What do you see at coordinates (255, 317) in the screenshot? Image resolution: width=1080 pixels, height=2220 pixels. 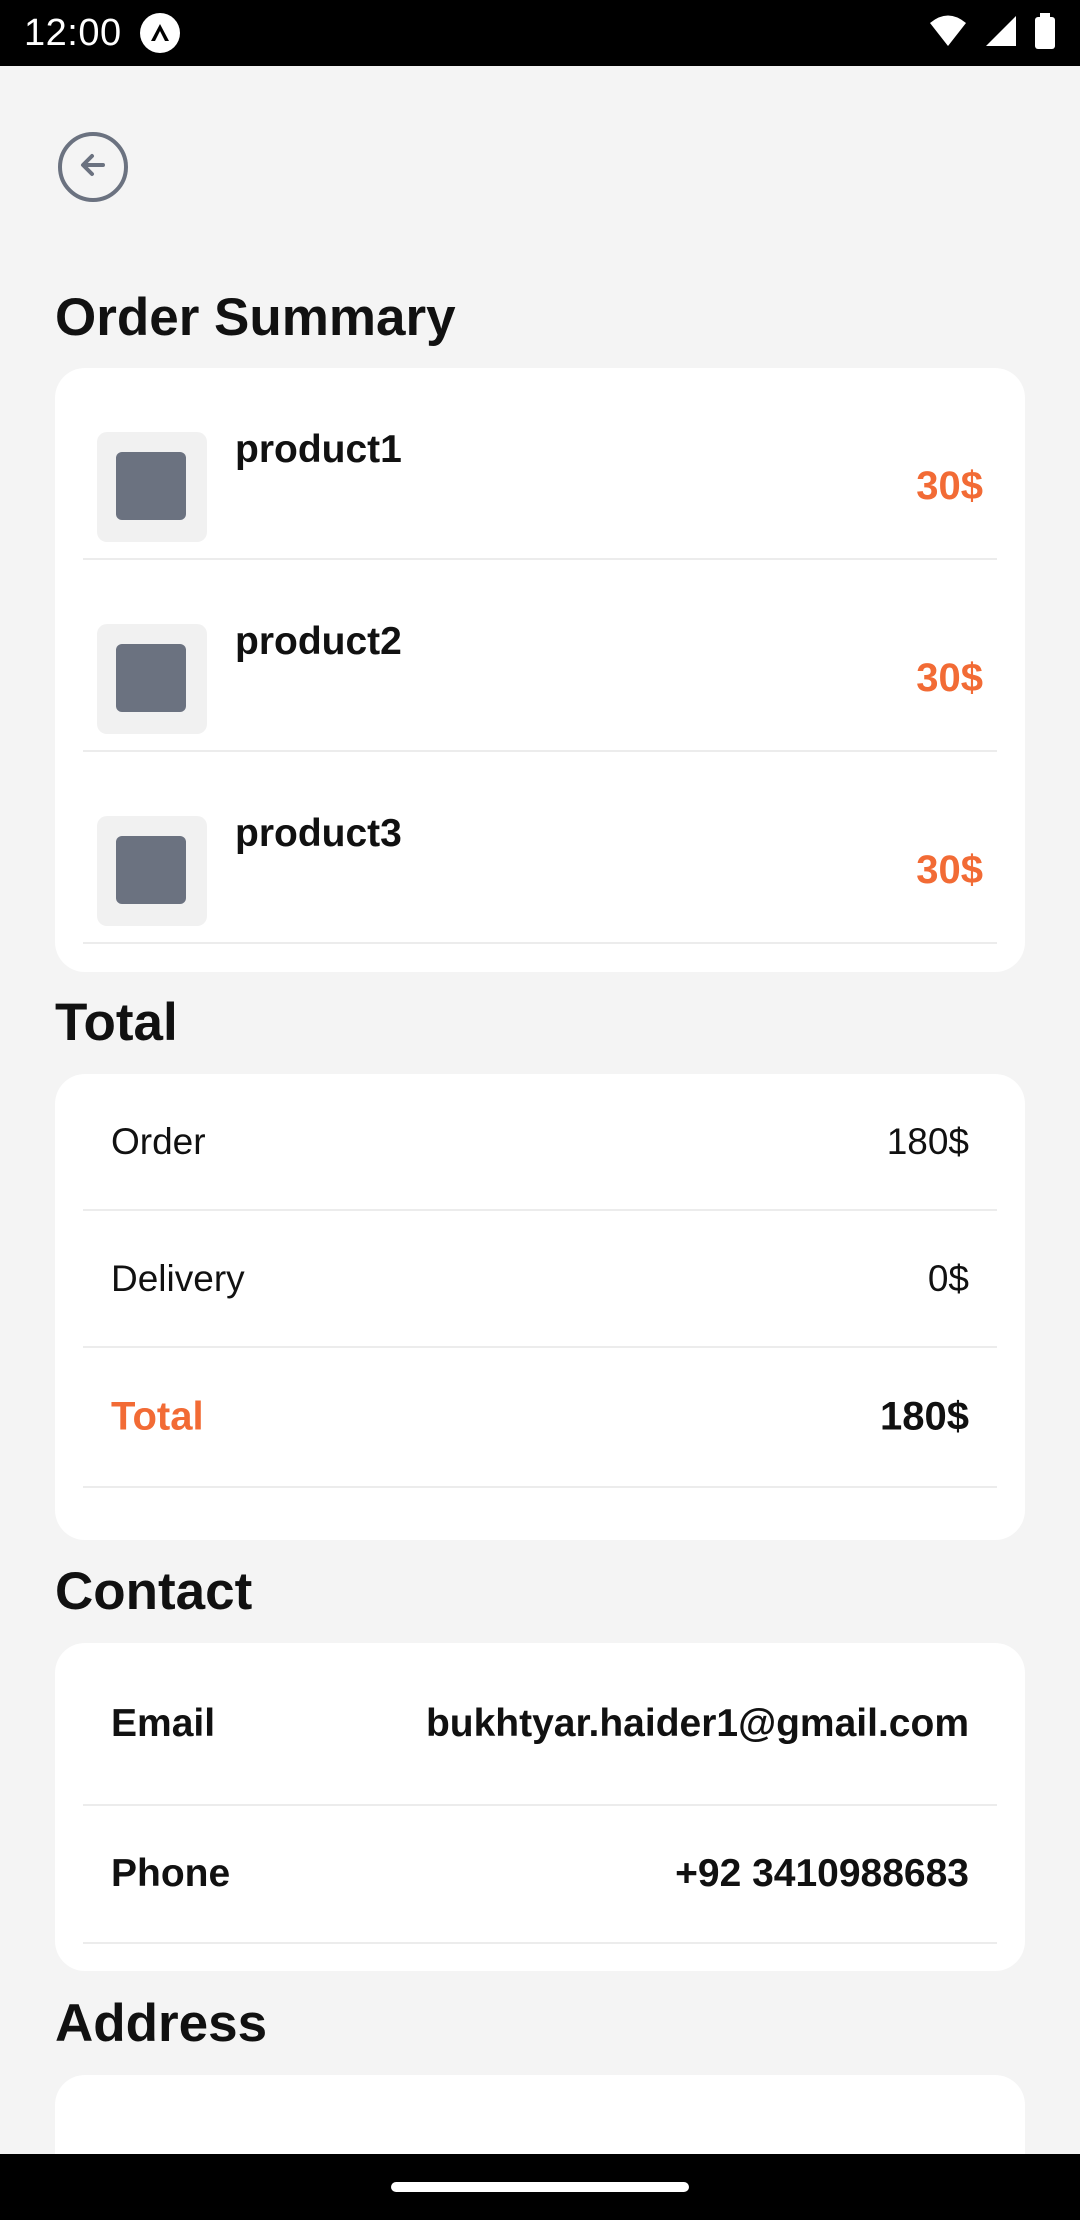 I see `order-summary-title: Order Summary` at bounding box center [255, 317].